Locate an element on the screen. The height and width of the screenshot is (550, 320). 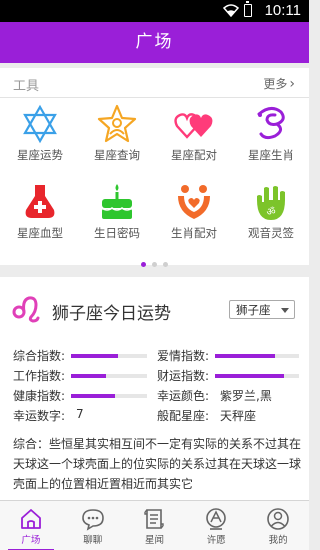
fortune-title: 狮子座今日运势 is located at coordinates (111, 314).